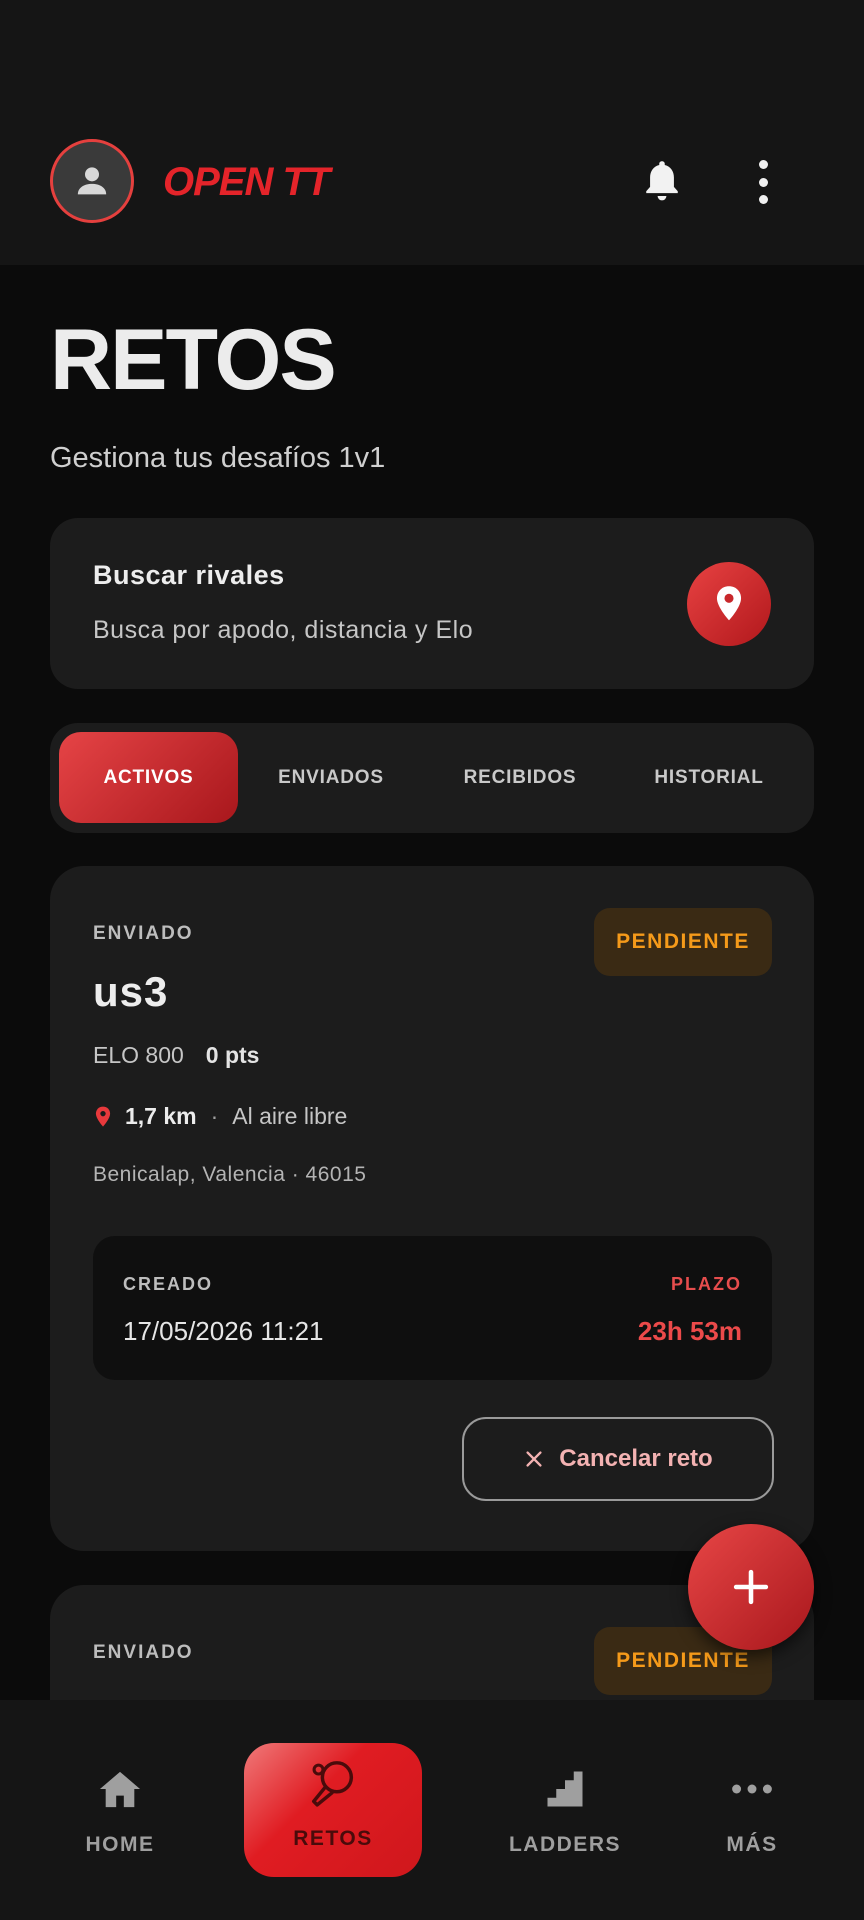 The image size is (864, 1920). I want to click on created-value: 17/05/2026 11:21, so click(223, 1331).